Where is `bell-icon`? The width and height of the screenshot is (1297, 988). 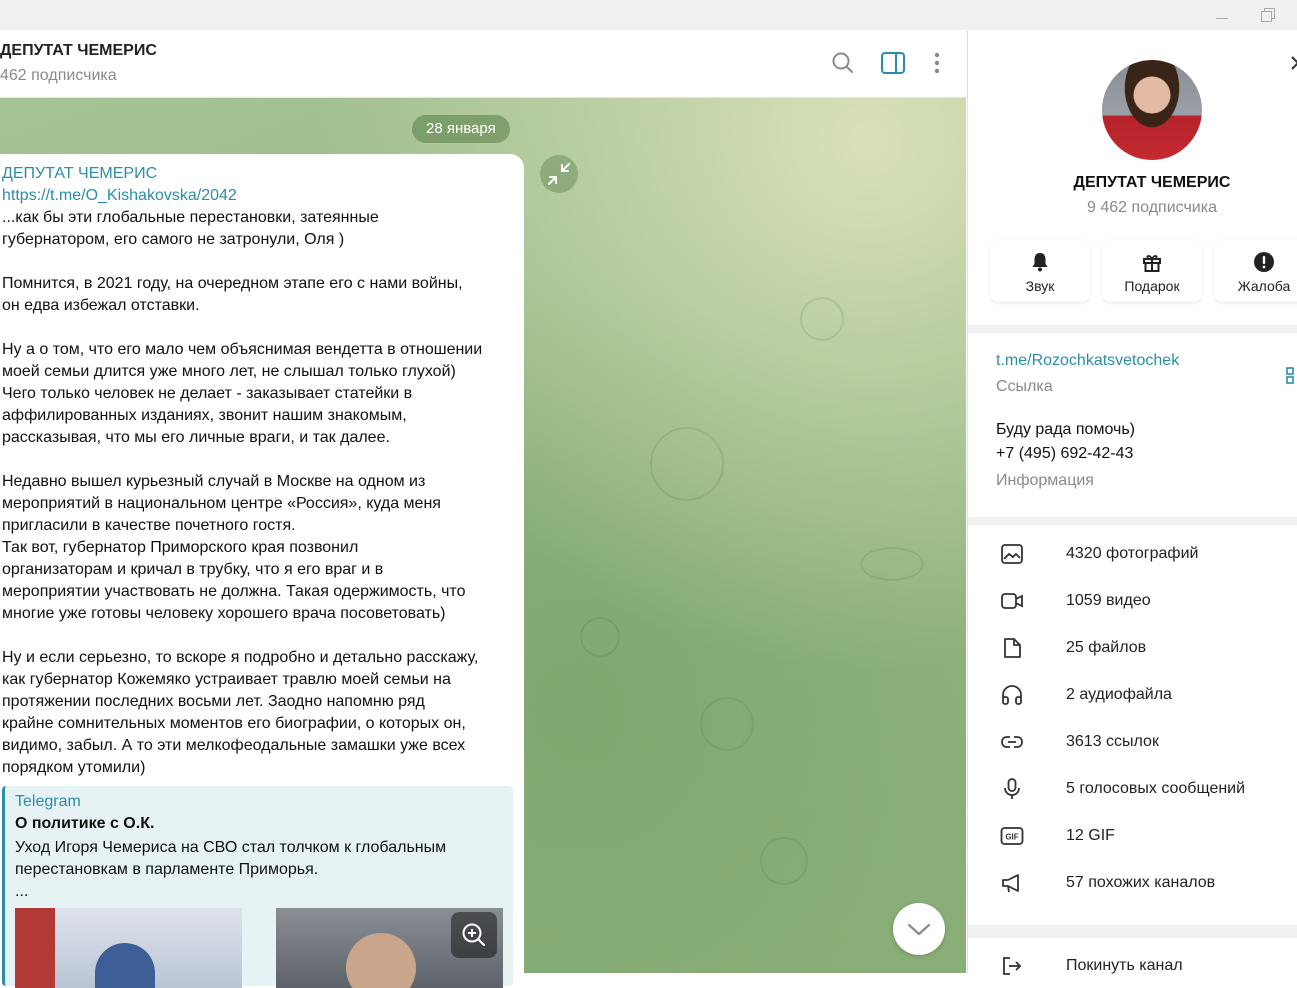
bell-icon is located at coordinates (1040, 262).